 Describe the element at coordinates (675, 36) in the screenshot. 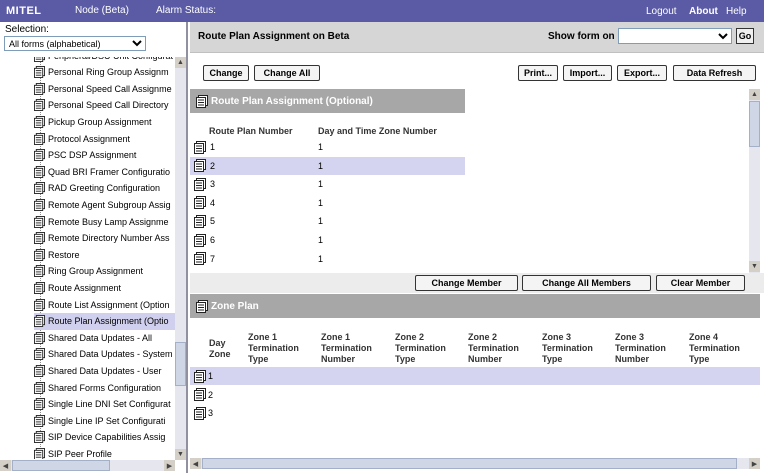

I see `show-form-select` at that location.